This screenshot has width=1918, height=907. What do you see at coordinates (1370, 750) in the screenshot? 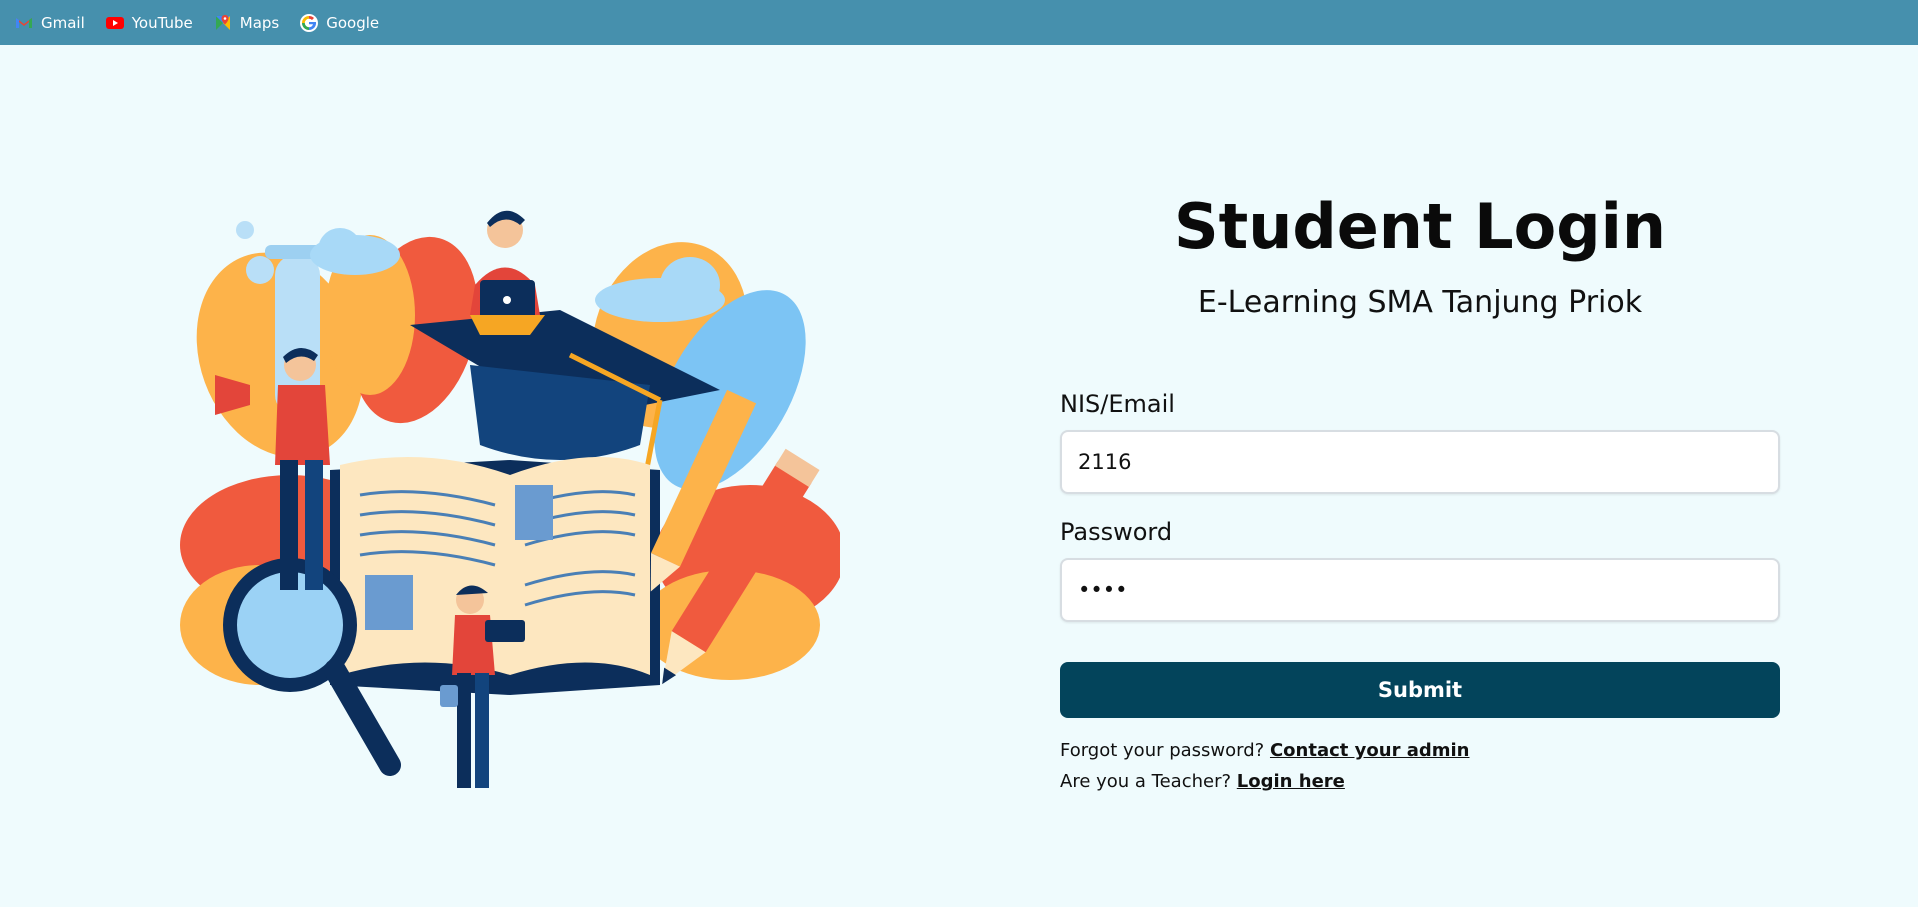
I see `contact-admin-link: Contact your admin` at bounding box center [1370, 750].